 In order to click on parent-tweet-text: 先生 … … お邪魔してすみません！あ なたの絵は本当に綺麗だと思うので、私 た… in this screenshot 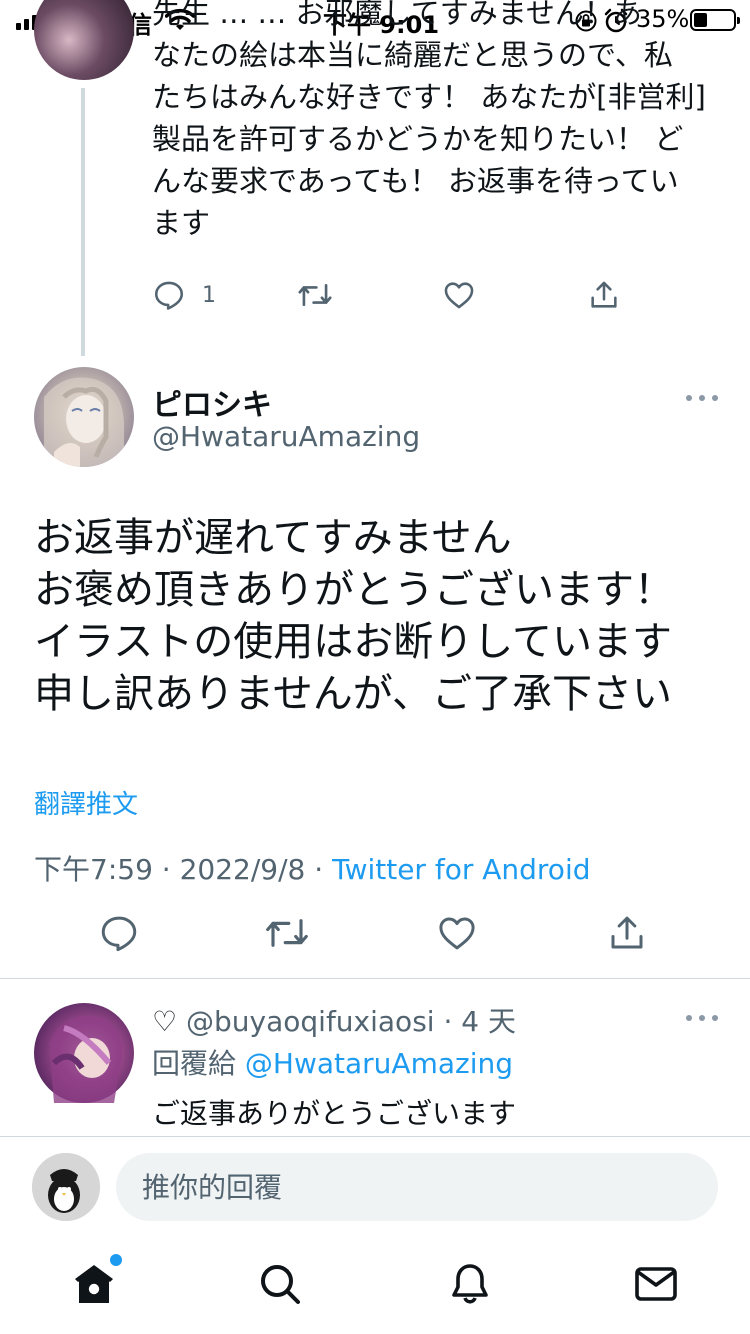, I will do `click(432, 122)`.